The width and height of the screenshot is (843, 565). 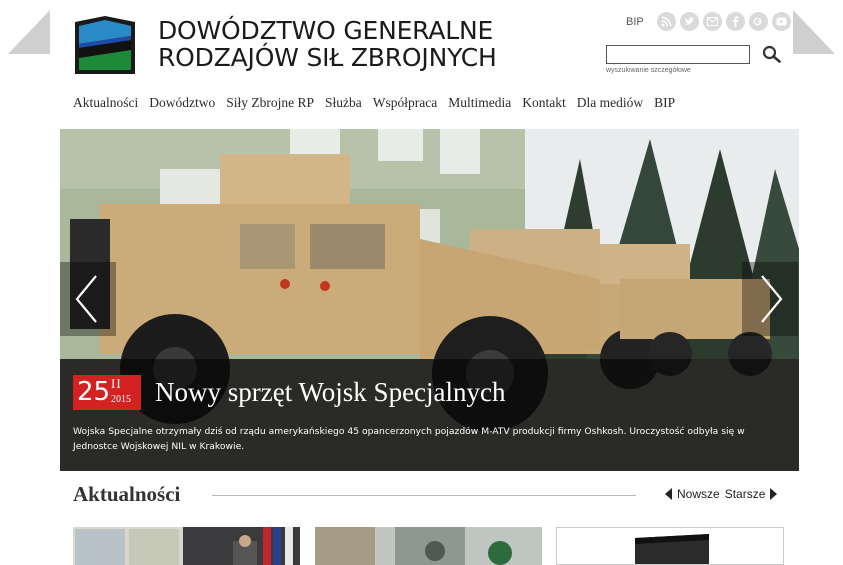 I want to click on google-plus-icon, so click(x=758, y=21).